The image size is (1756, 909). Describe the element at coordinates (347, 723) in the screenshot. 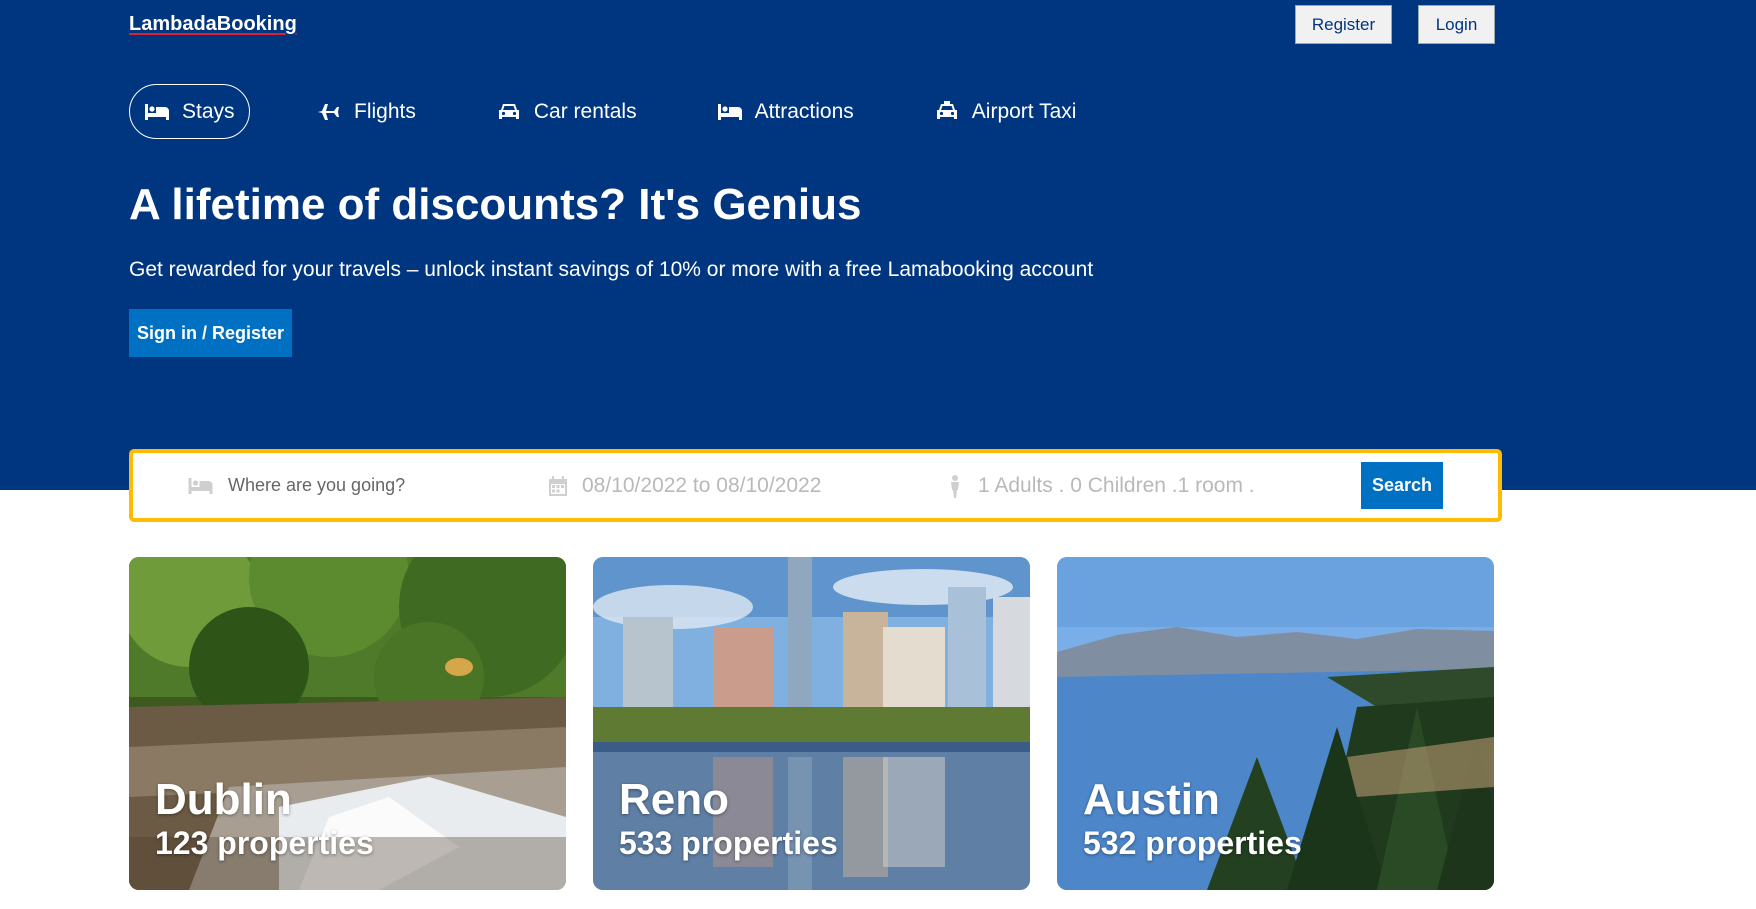

I see `city-card-dublin: Dublin 123 properties` at that location.